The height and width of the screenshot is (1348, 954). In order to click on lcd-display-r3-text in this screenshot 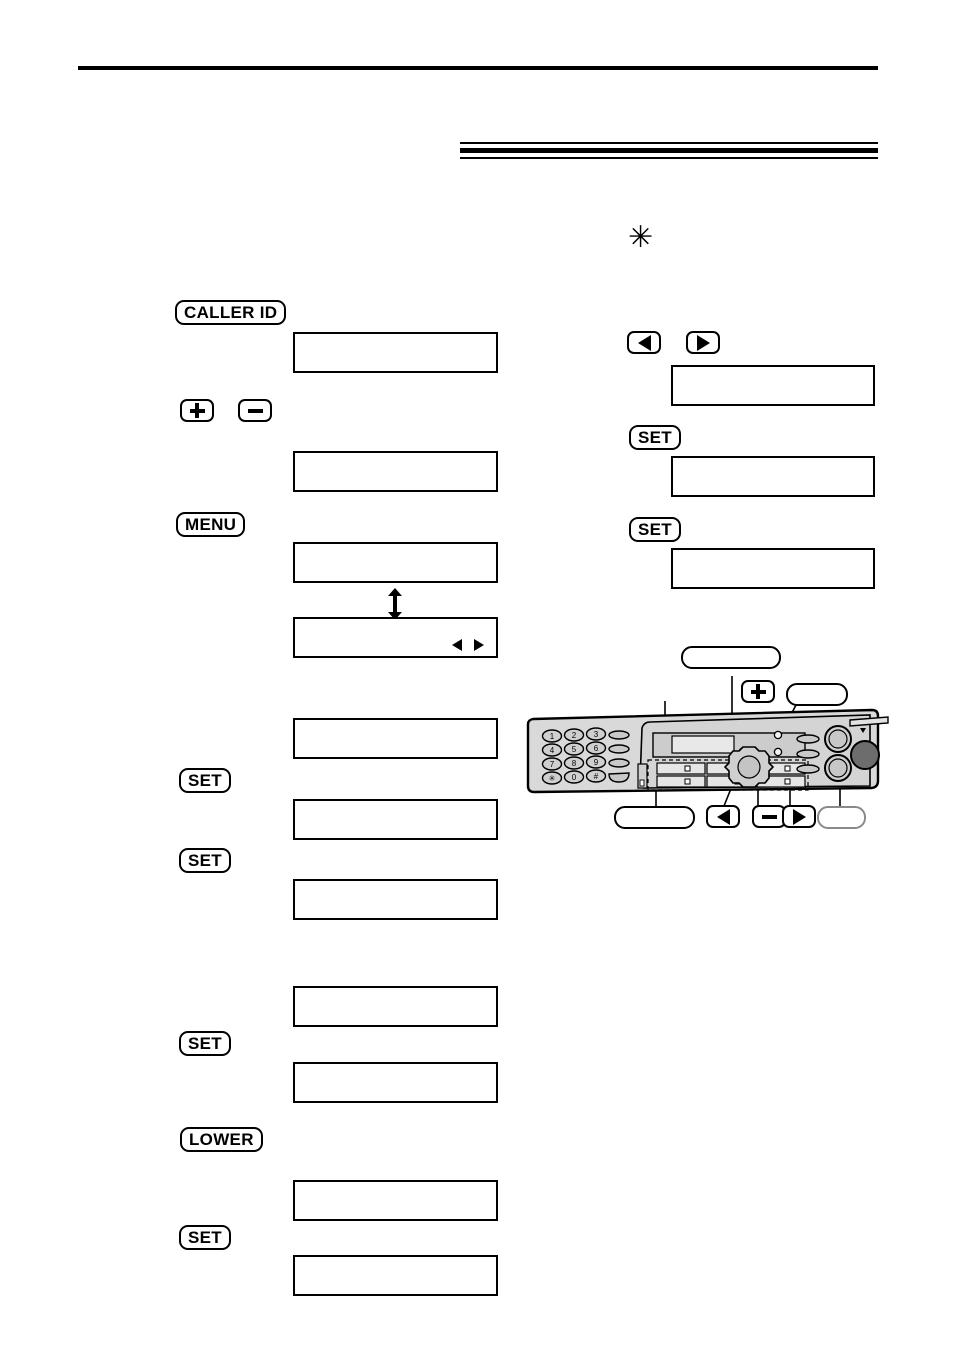, I will do `click(773, 554)`.